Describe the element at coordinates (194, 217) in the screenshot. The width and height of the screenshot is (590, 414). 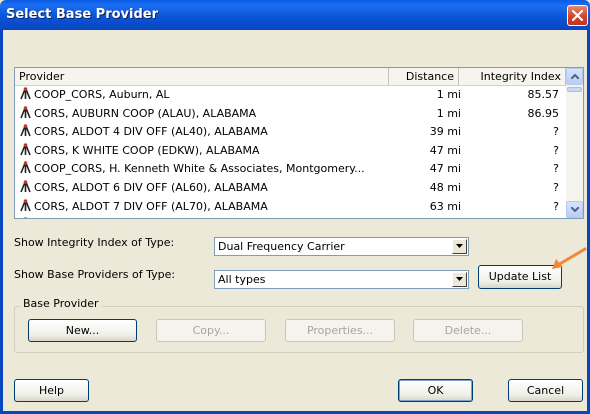
I see `provider-cell` at that location.